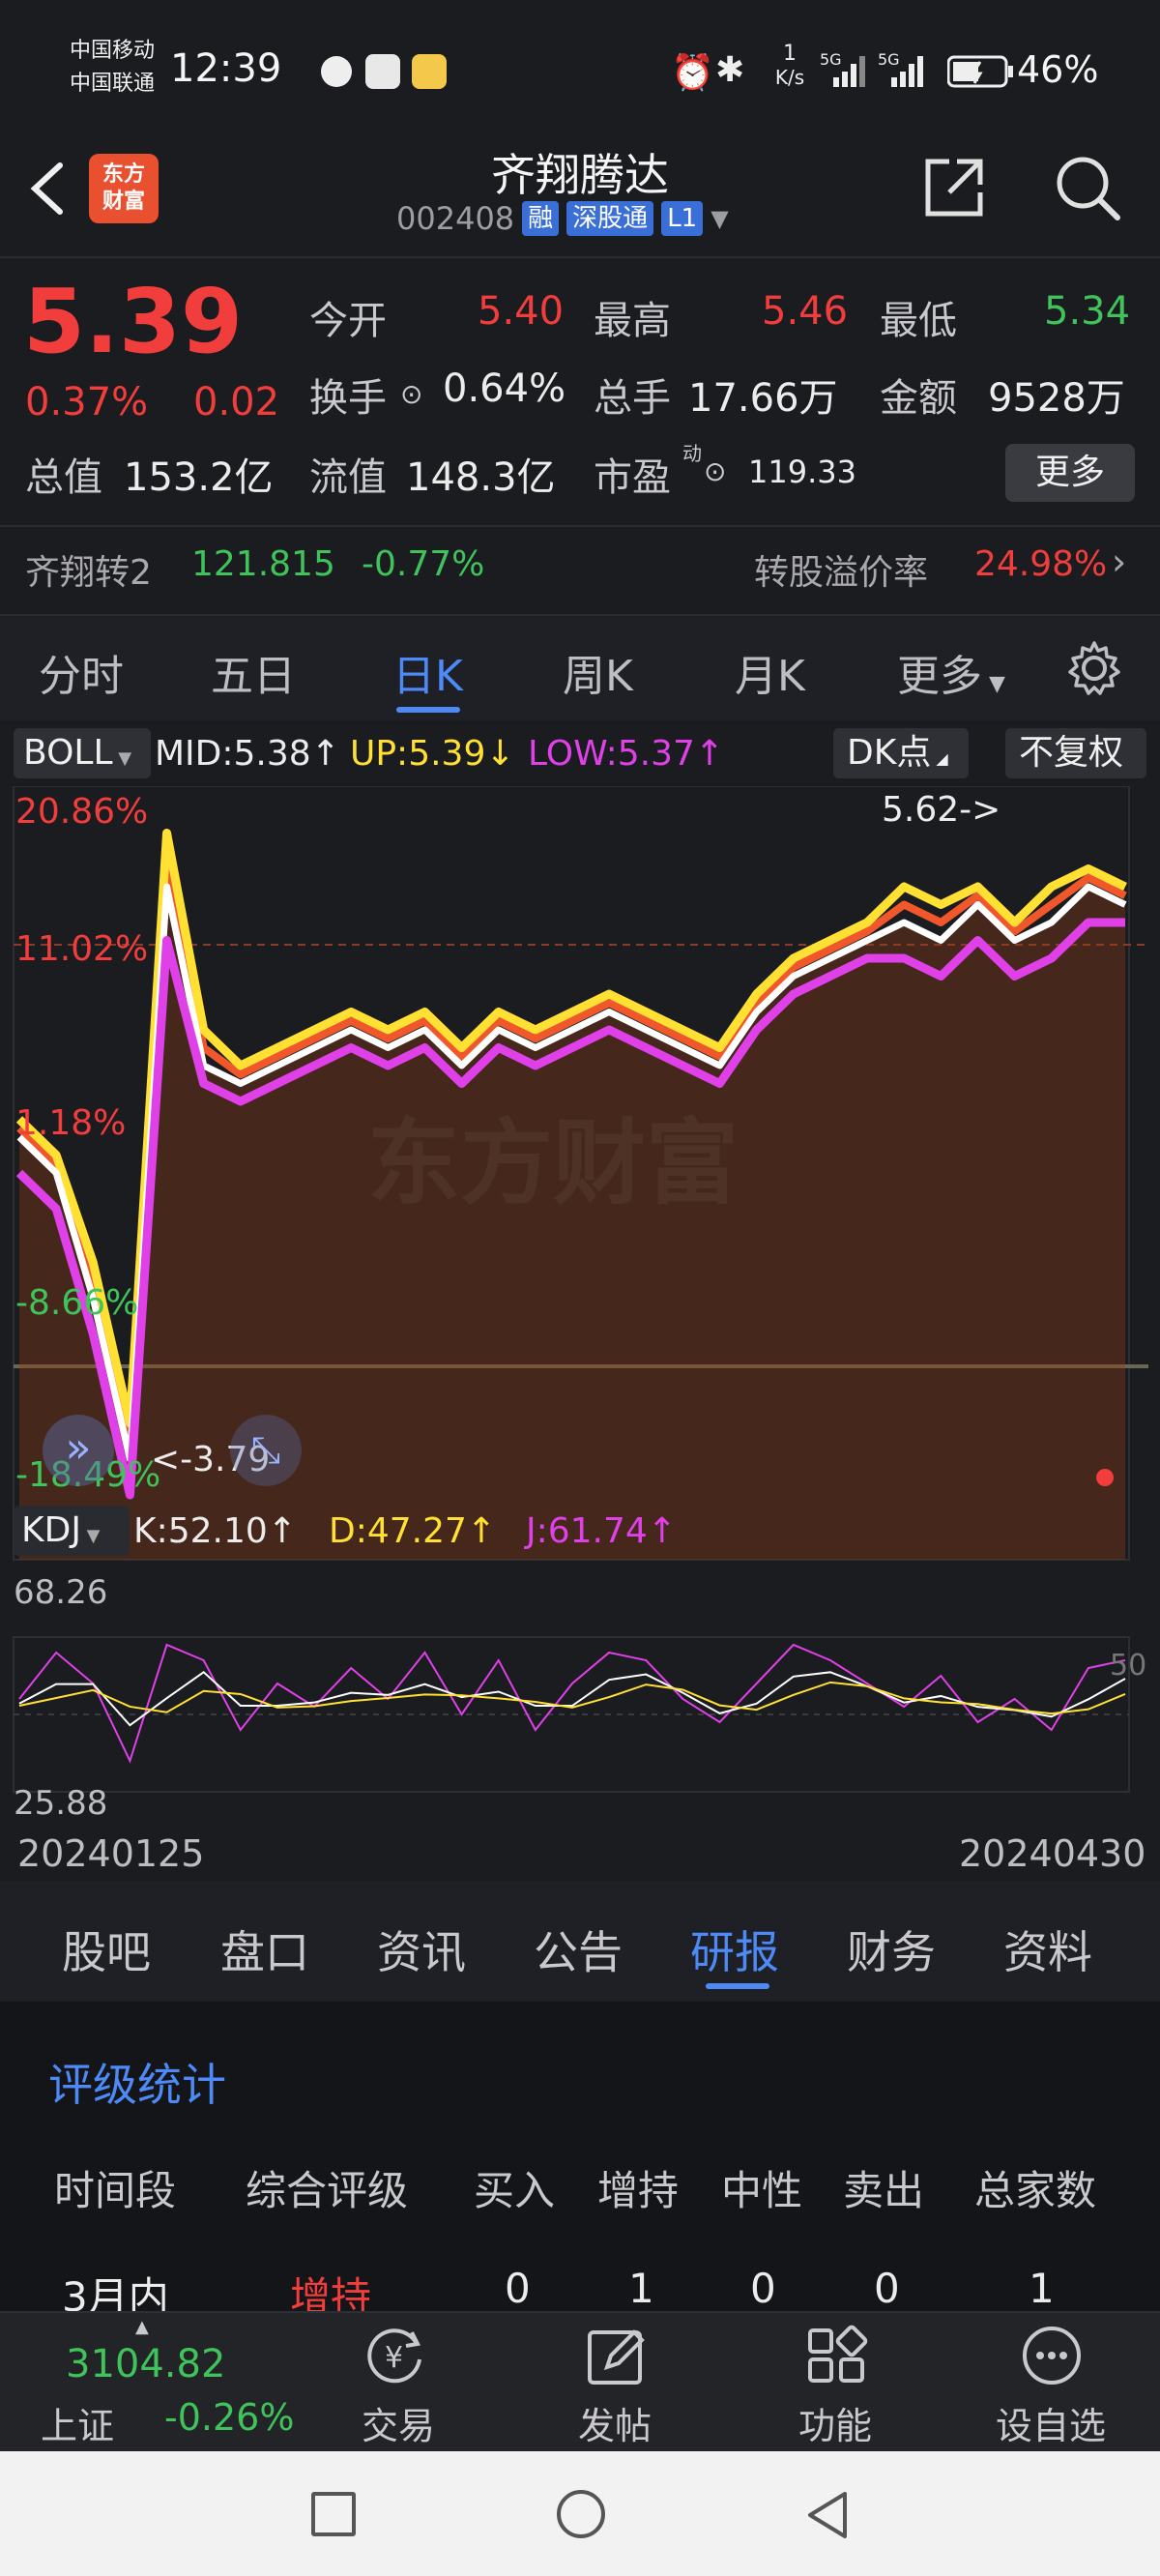  What do you see at coordinates (229, 2417) in the screenshot?
I see `index-change: -0.26%` at bounding box center [229, 2417].